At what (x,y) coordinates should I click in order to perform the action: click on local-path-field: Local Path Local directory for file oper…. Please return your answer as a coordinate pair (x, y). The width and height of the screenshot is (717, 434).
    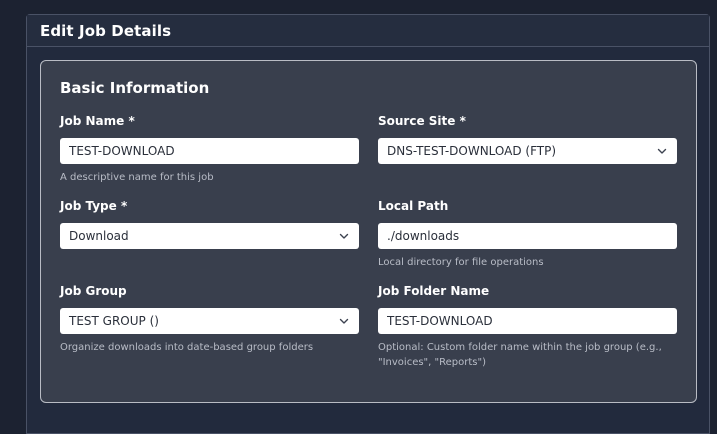
    Looking at the image, I should click on (528, 234).